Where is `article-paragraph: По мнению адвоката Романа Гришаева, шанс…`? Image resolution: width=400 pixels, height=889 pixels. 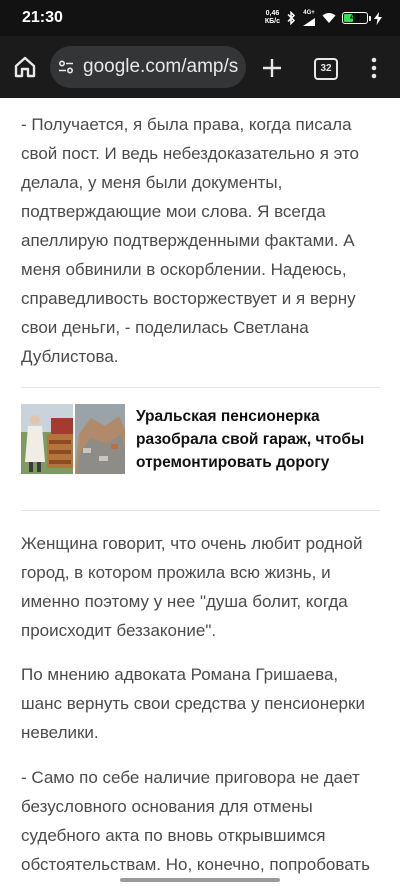
article-paragraph: По мнению адвоката Романа Гришаева, шанс… is located at coordinates (193, 703).